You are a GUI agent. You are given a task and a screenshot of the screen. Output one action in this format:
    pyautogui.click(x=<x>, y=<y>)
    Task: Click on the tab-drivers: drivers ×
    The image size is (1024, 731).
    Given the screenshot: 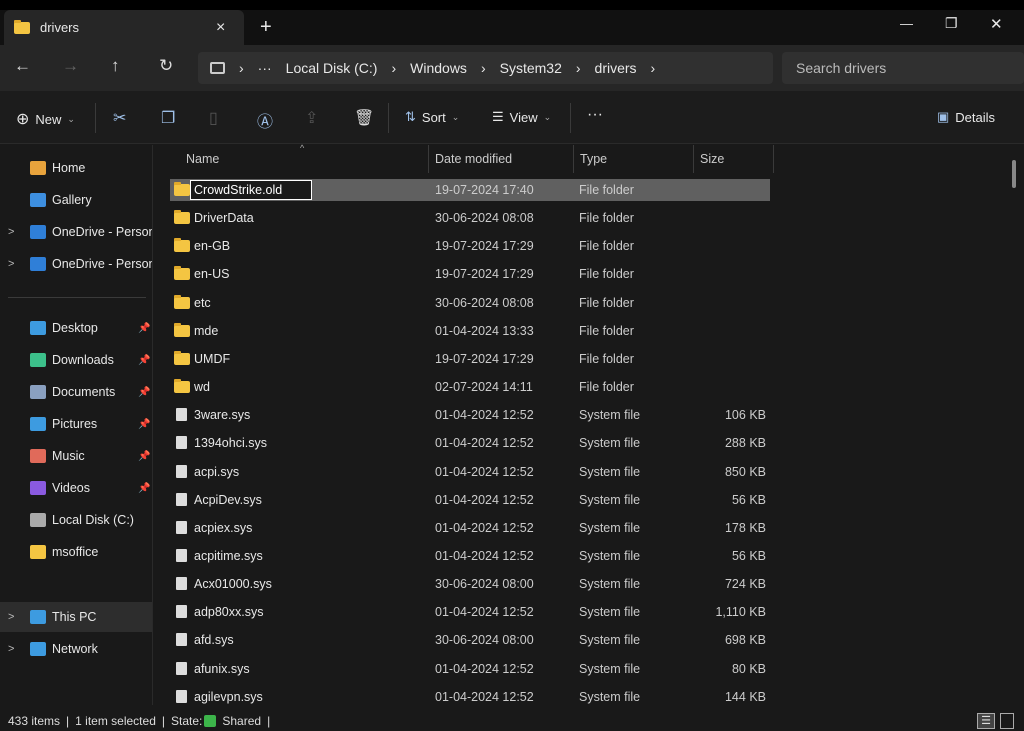 What is the action you would take?
    pyautogui.click(x=124, y=27)
    